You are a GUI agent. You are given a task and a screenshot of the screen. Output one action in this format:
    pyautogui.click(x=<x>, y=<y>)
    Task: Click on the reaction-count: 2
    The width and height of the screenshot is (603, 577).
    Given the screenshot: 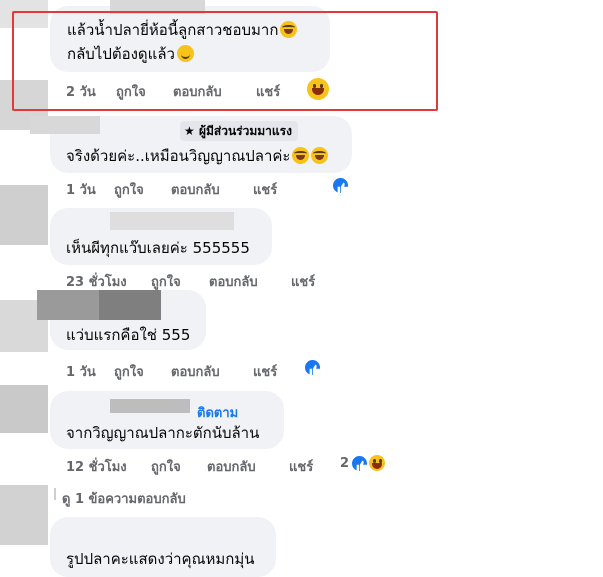 What is the action you would take?
    pyautogui.click(x=344, y=463)
    